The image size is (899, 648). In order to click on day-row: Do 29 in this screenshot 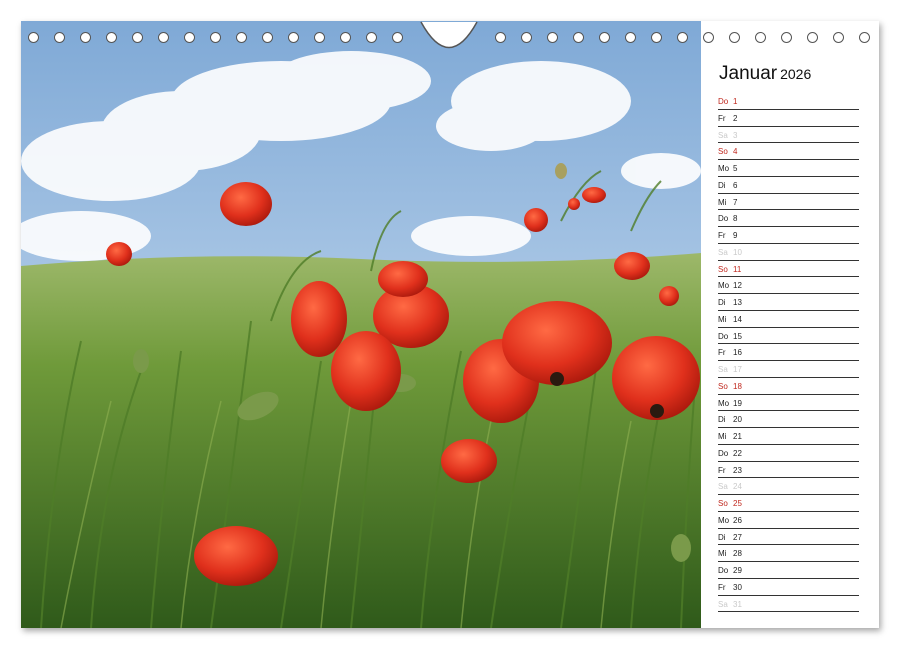, I will do `click(788, 570)`.